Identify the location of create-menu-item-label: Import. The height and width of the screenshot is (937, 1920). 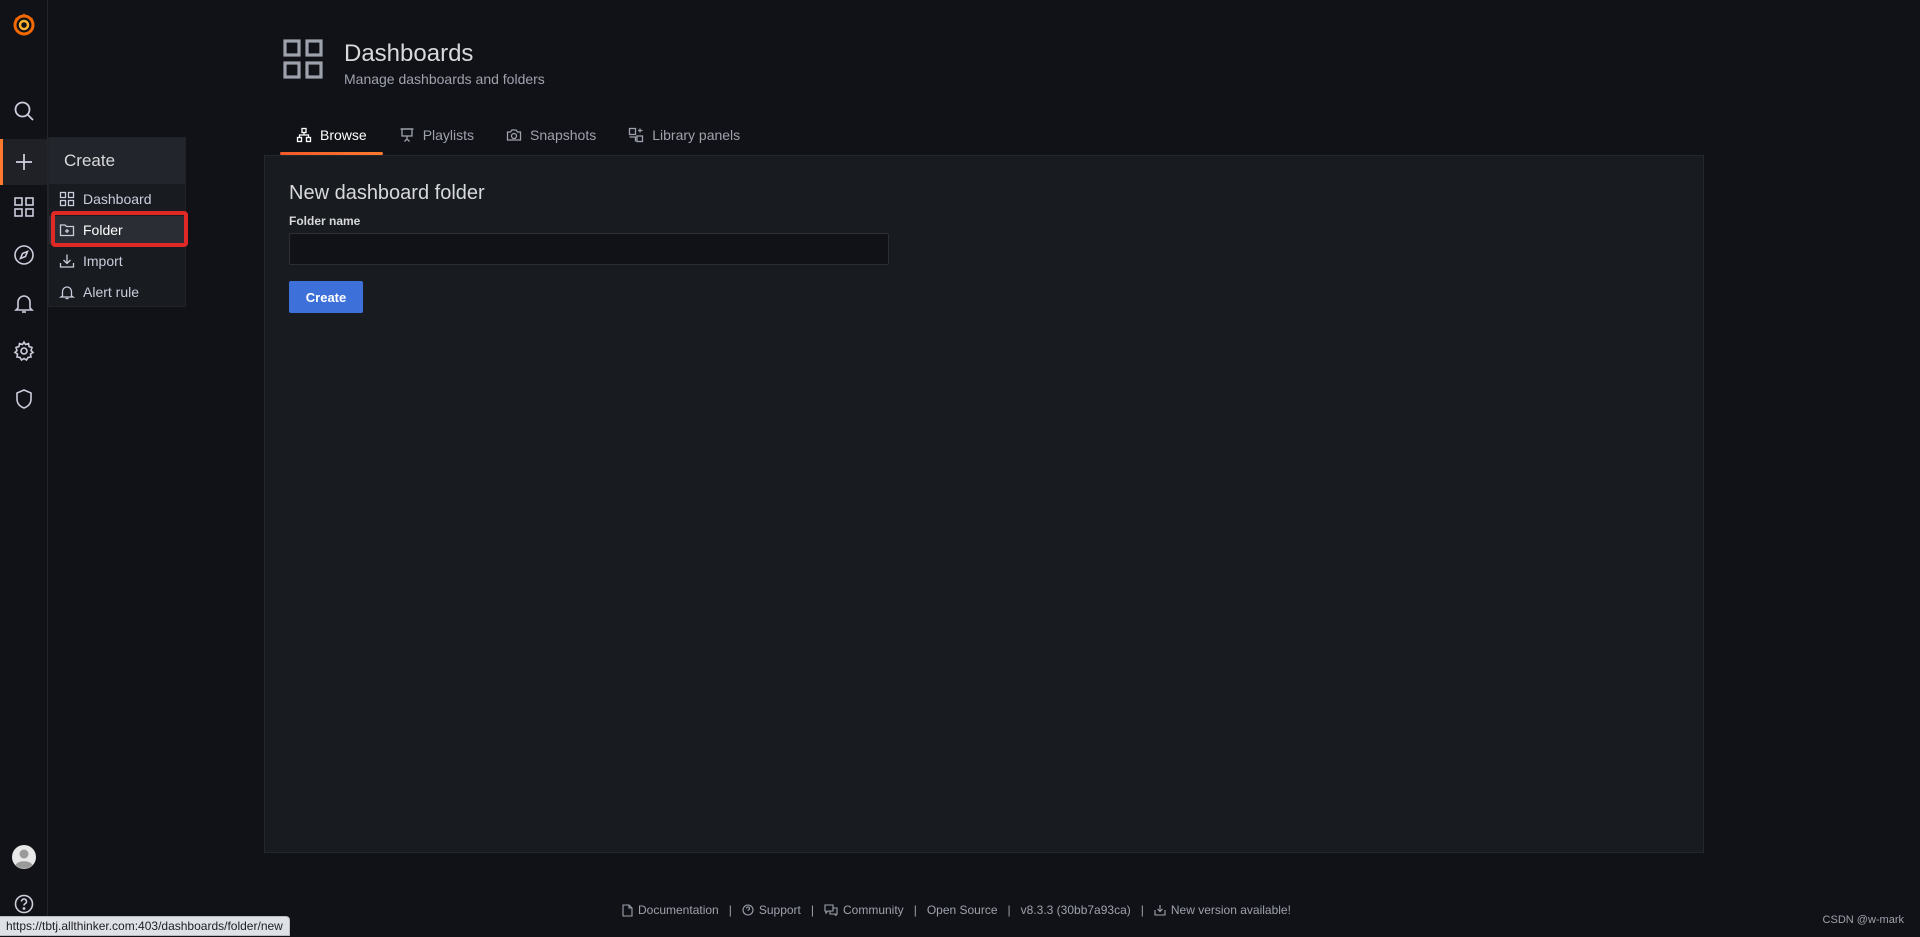
(103, 261).